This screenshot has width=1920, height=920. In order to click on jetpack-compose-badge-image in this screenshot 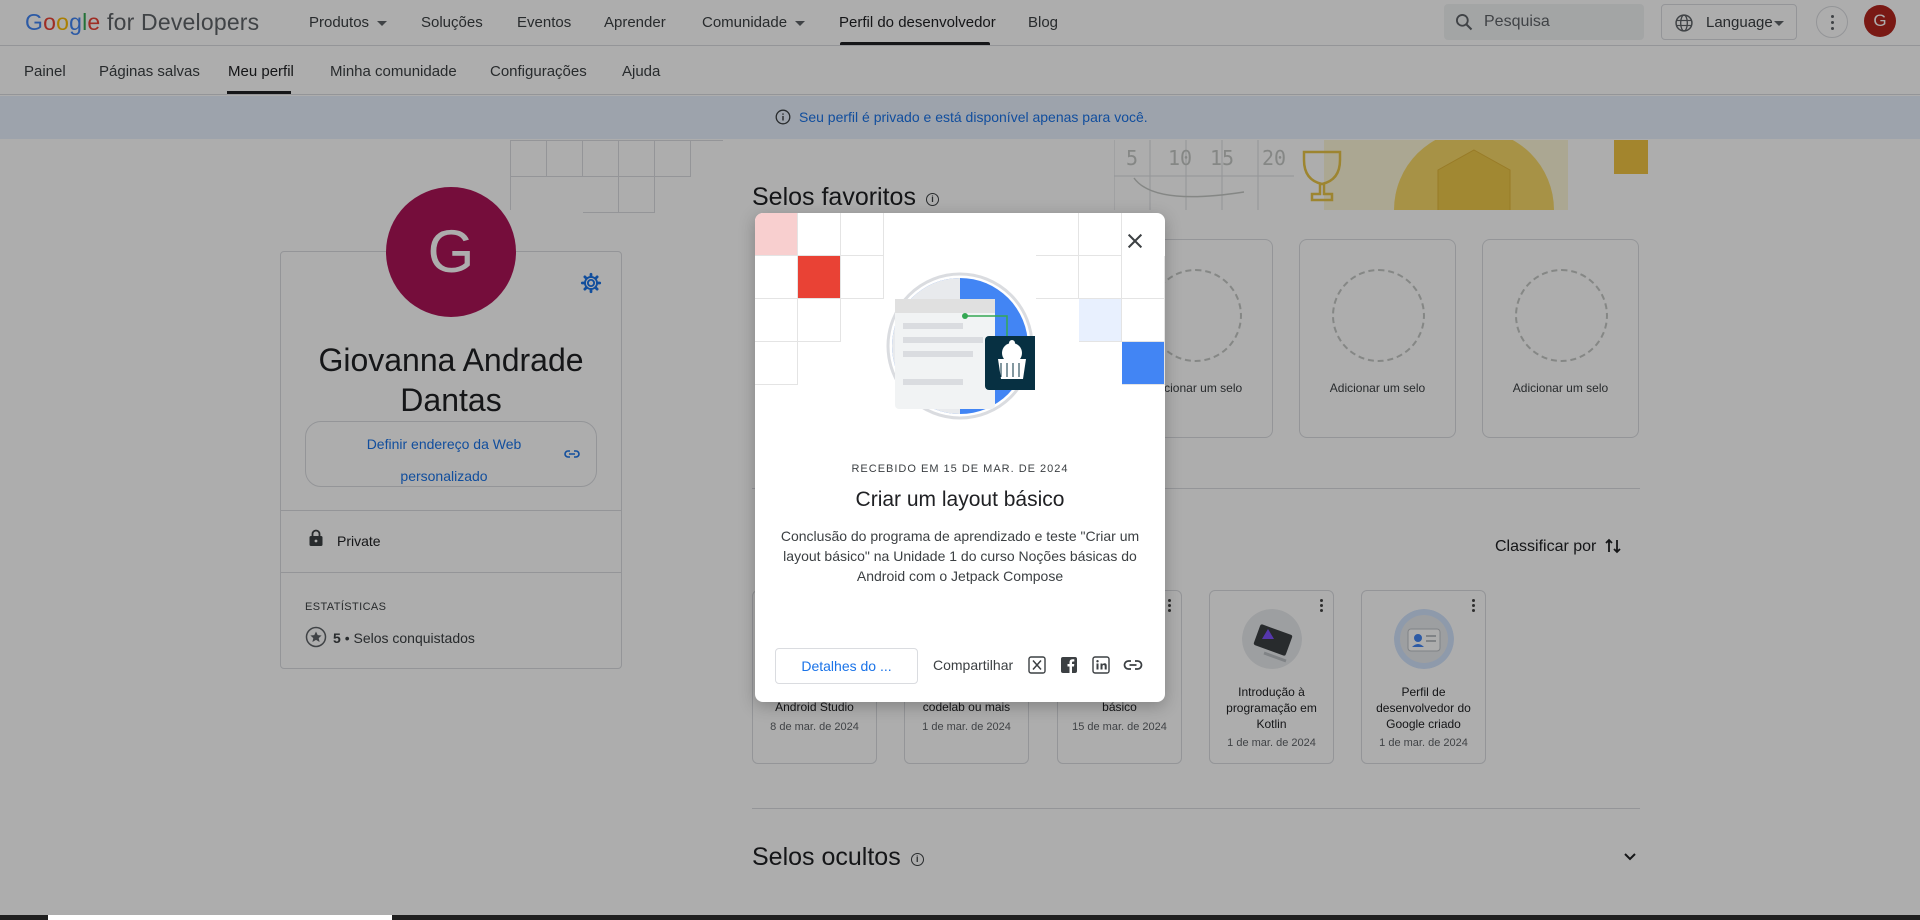, I will do `click(960, 346)`.